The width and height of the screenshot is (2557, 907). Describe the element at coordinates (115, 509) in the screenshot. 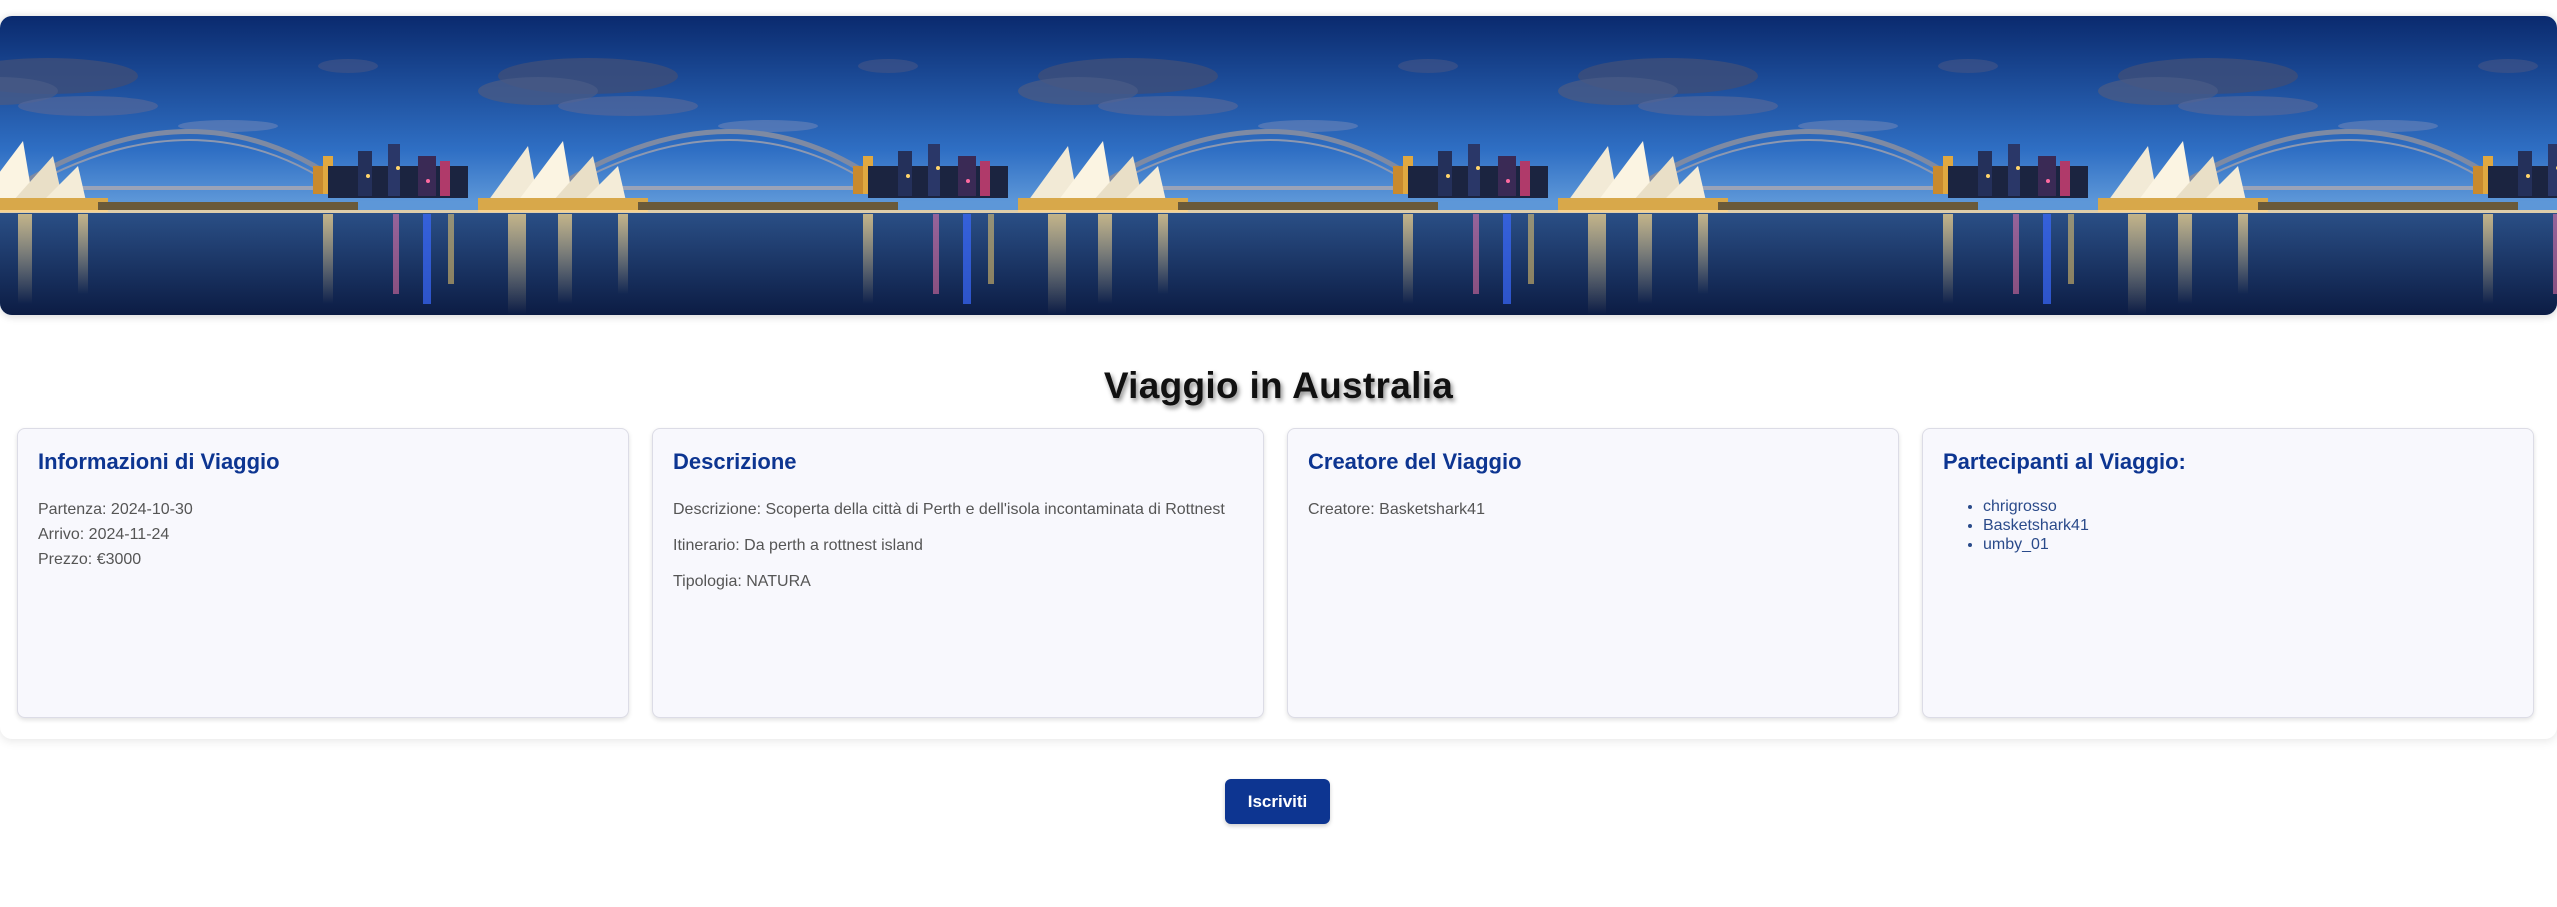

I see `departure-date: Partenza: 2024-10-30` at that location.